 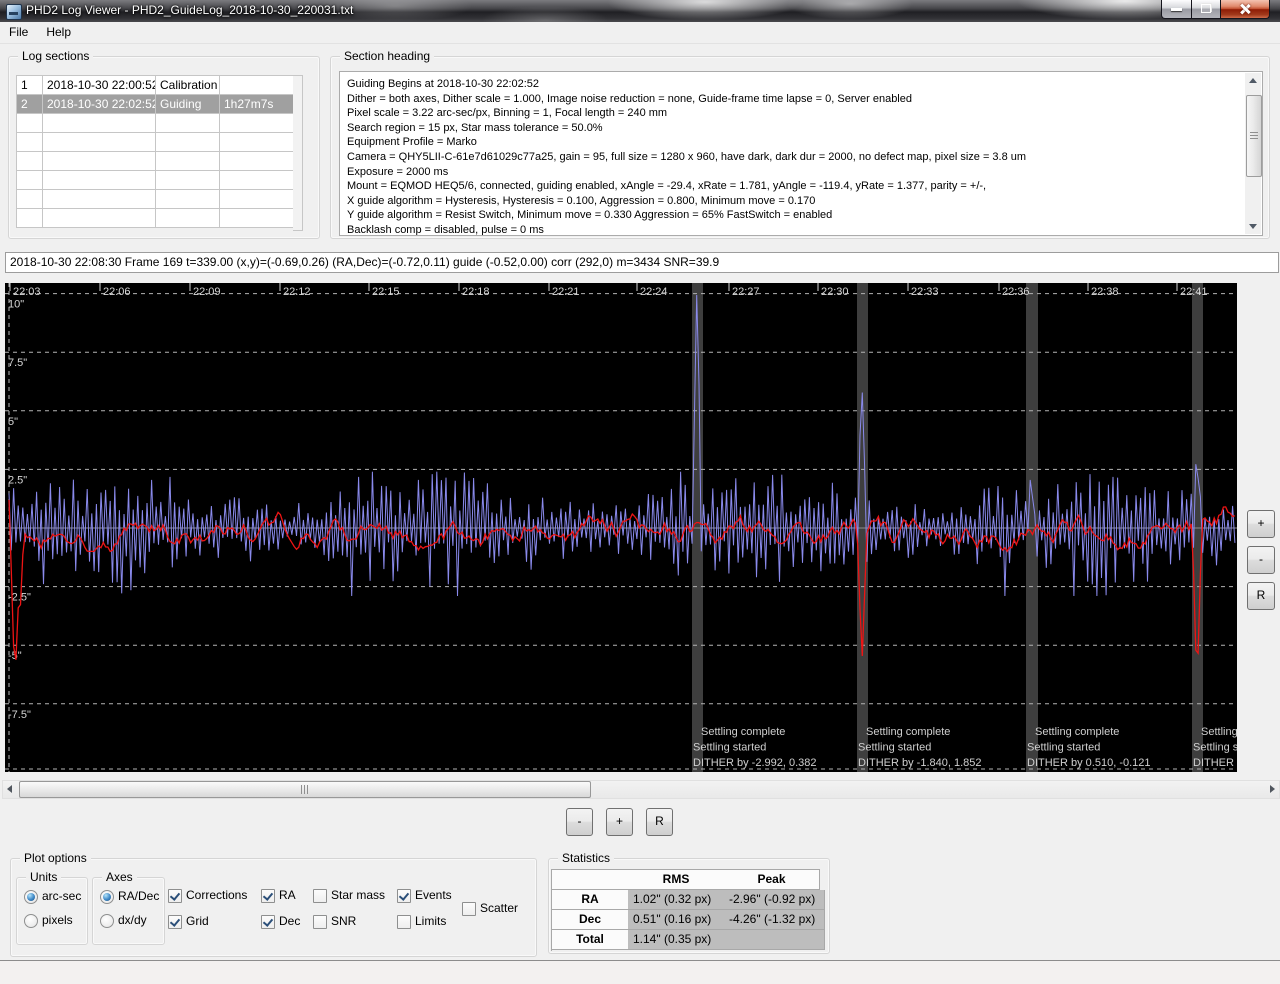 What do you see at coordinates (772, 880) in the screenshot?
I see `stats-header: Peak` at bounding box center [772, 880].